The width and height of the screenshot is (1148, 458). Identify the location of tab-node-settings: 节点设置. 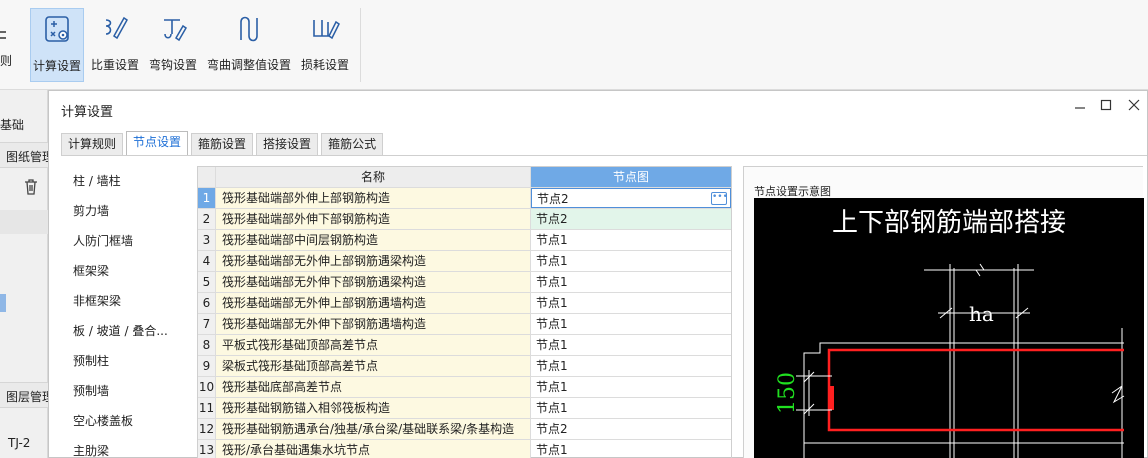
(157, 143).